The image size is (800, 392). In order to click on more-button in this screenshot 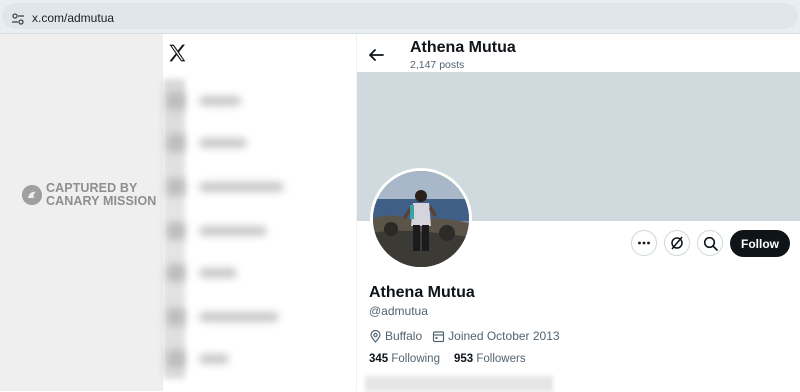, I will do `click(644, 243)`.